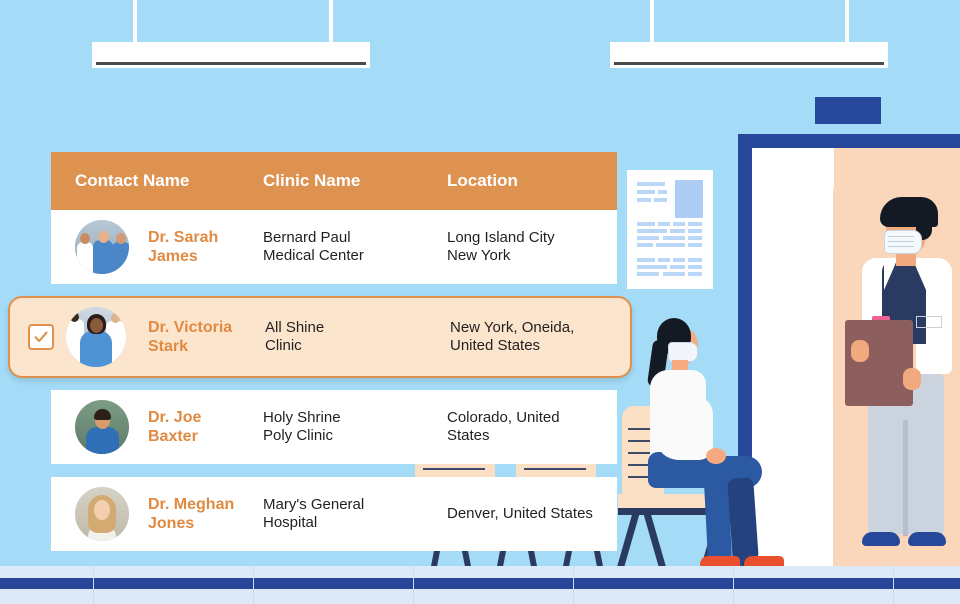 This screenshot has height=604, width=960. What do you see at coordinates (231, 63) in the screenshot?
I see `lamp-tube-left` at bounding box center [231, 63].